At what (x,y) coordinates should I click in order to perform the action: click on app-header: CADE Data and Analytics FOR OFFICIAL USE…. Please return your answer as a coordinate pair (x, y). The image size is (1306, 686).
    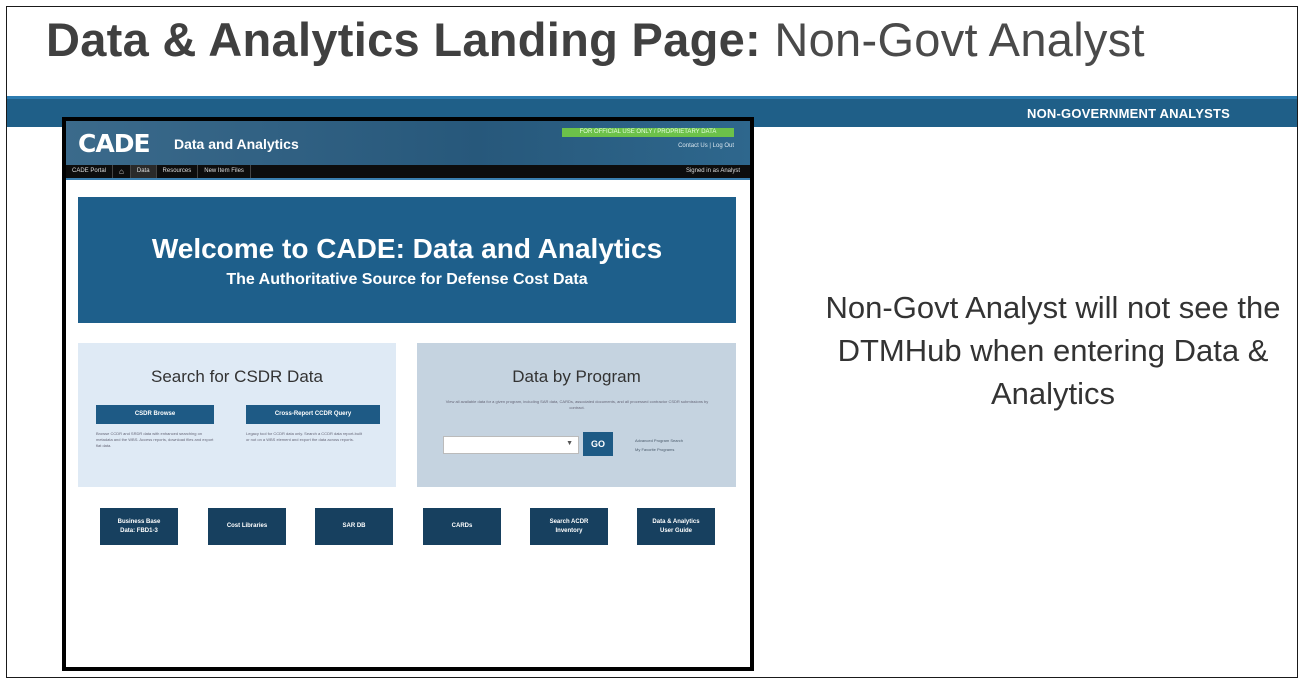
    Looking at the image, I should click on (408, 143).